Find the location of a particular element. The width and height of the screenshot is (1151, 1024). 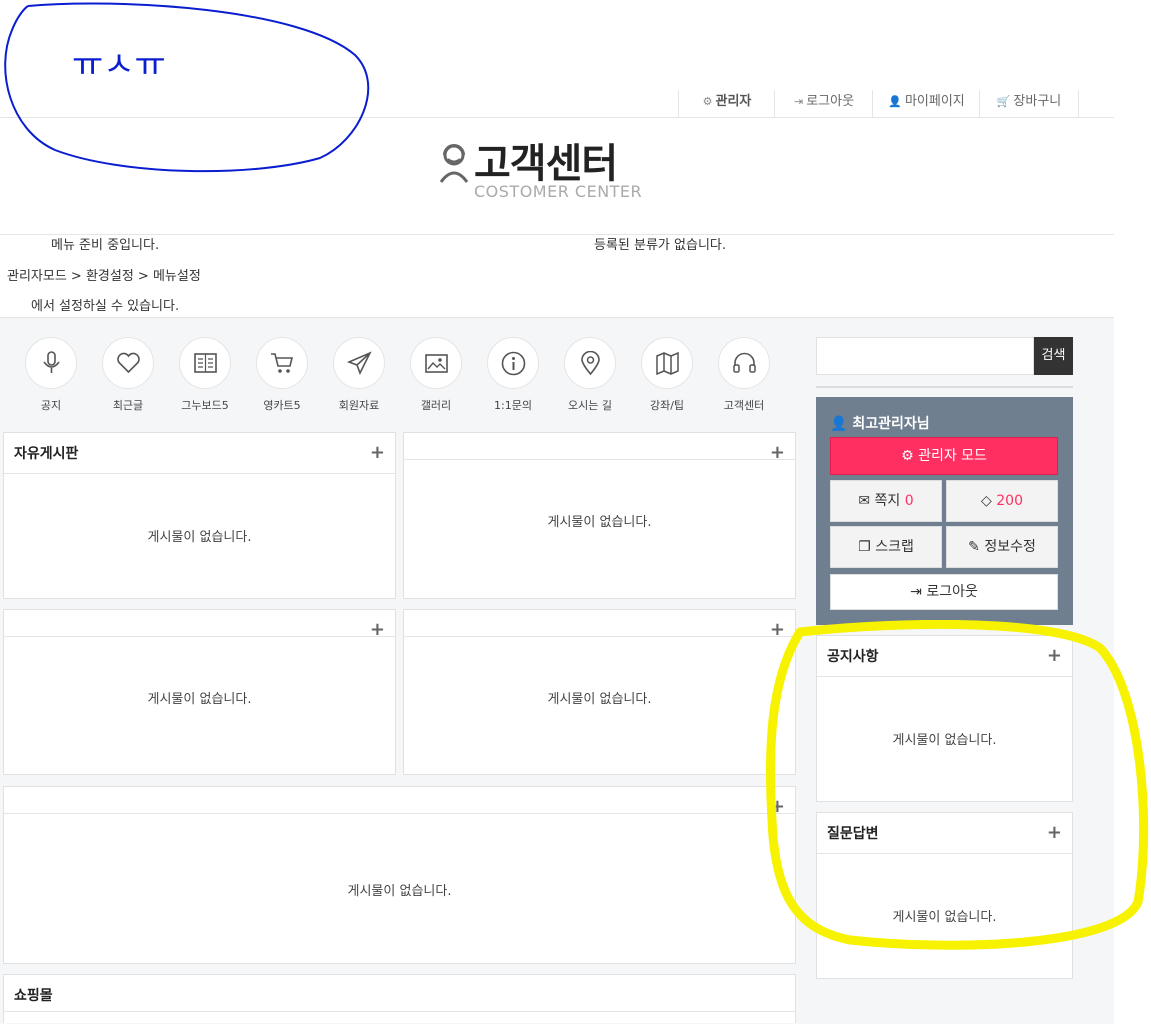

board-free-title: 자유게시판 is located at coordinates (46, 453).